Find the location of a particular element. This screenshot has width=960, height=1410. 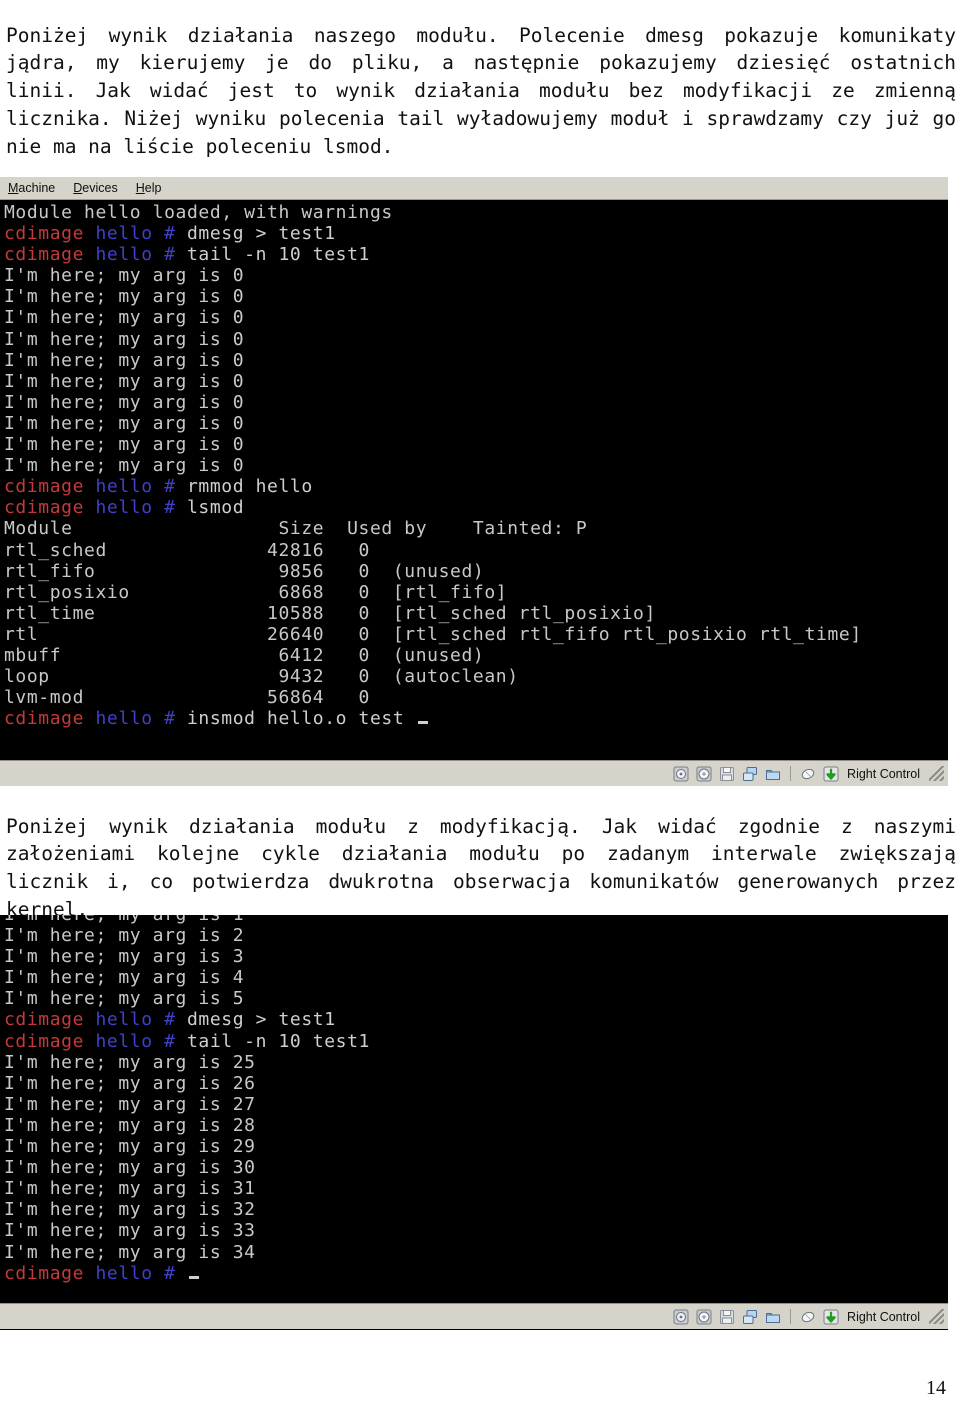

terminal-output-line: I'm here; my arg is 1 is located at coordinates (476, 920).